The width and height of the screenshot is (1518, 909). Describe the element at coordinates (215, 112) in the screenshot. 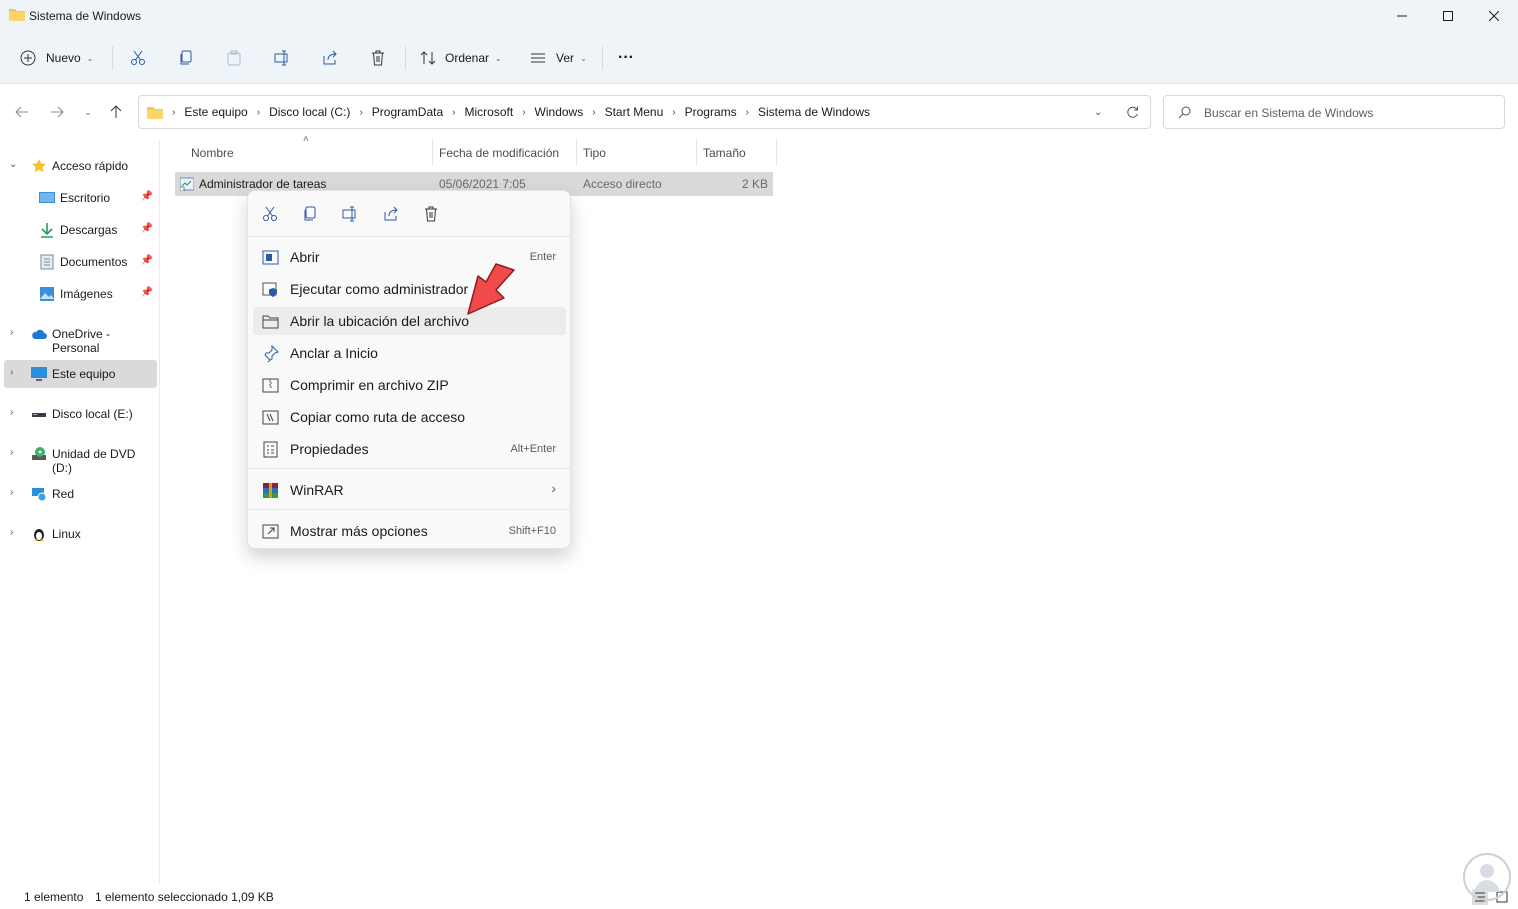

I see `breadcrumb-item: Este equipo` at that location.